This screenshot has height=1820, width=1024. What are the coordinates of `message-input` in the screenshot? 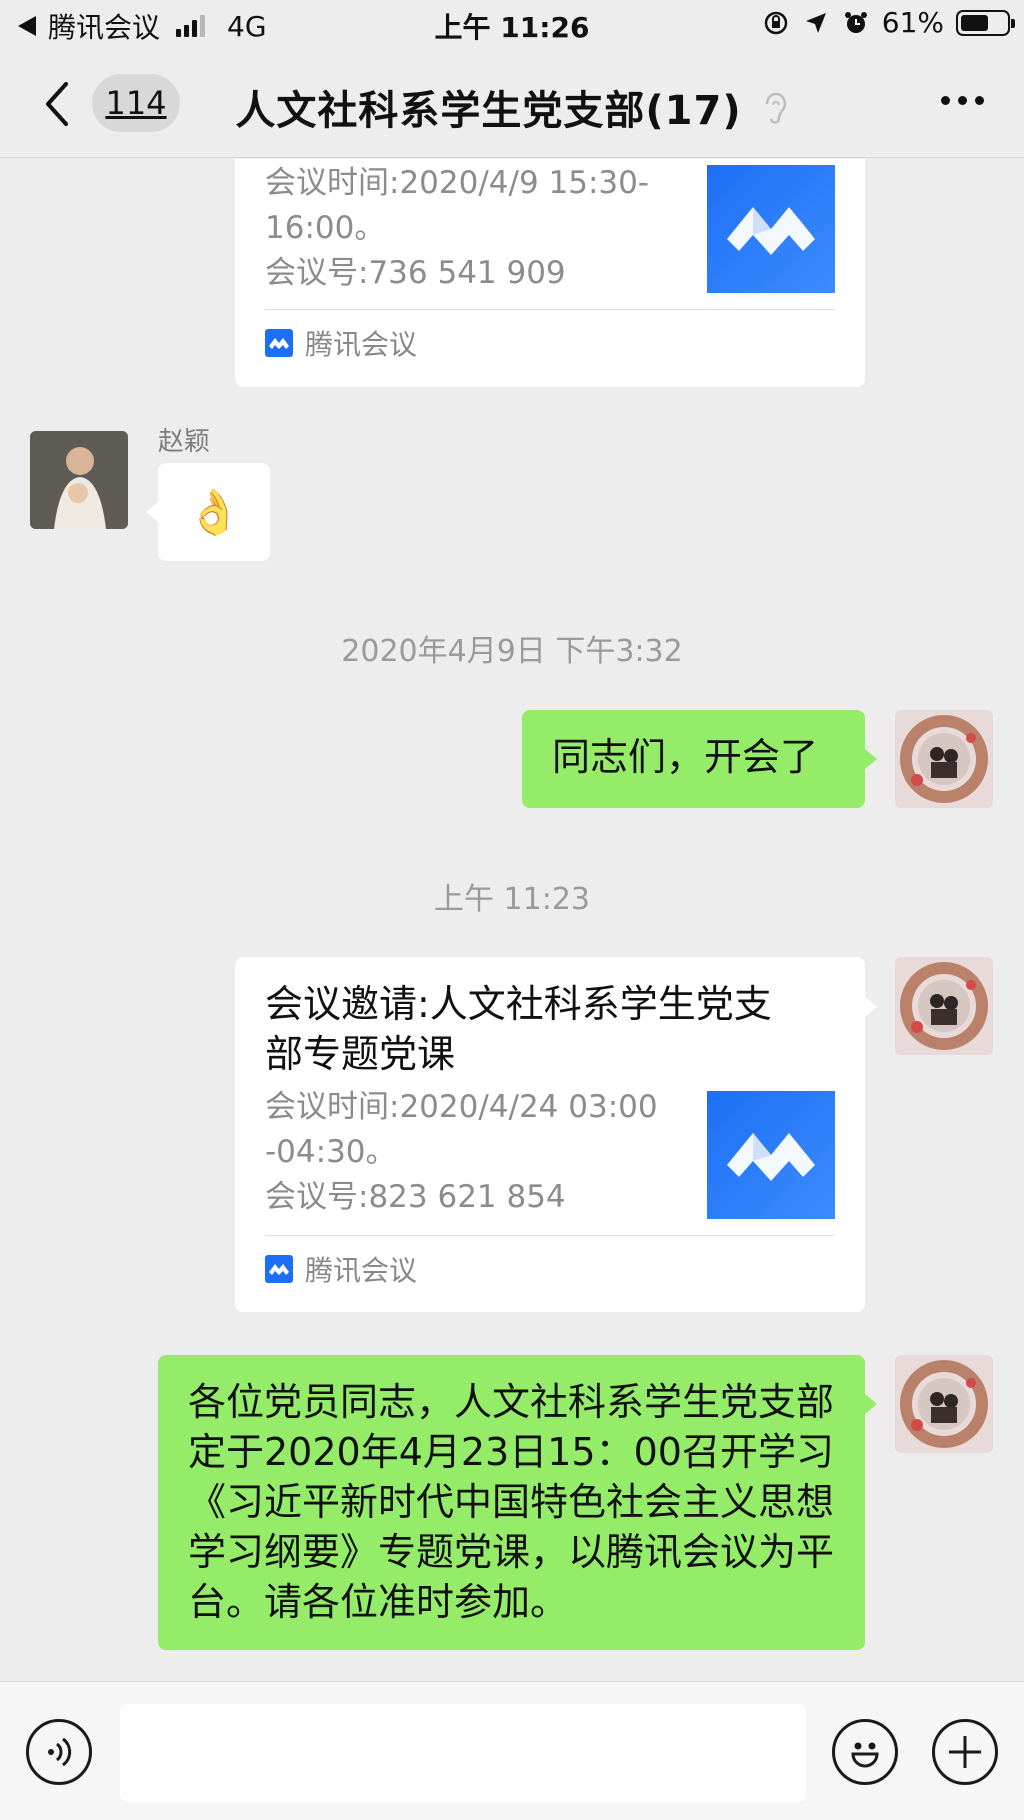 It's located at (463, 1753).